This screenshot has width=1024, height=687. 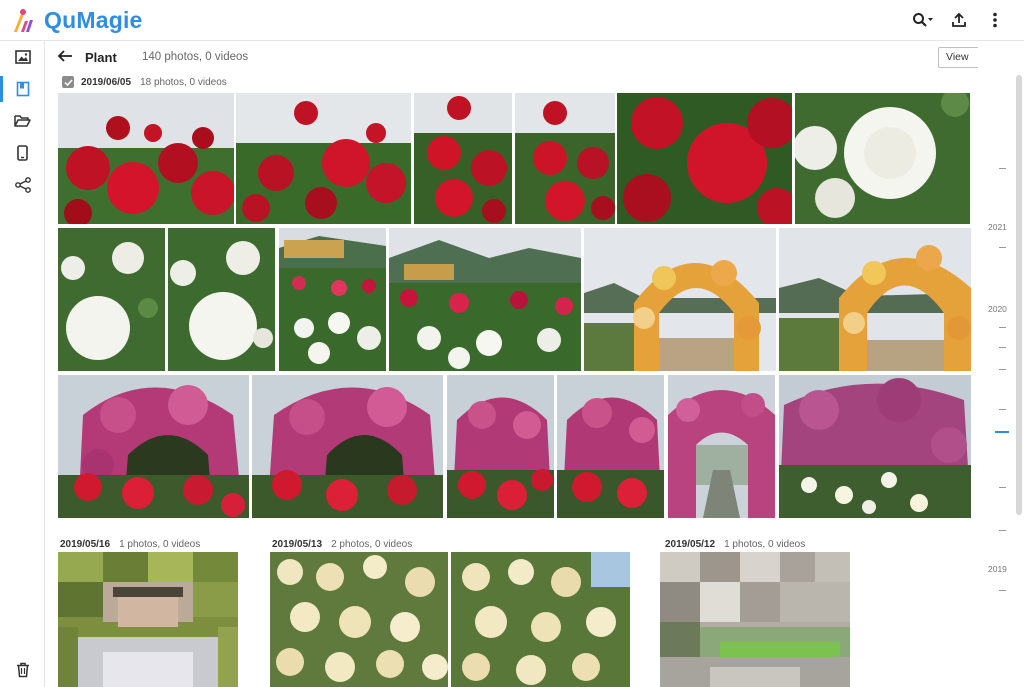 I want to click on mobile-icon, so click(x=22, y=153).